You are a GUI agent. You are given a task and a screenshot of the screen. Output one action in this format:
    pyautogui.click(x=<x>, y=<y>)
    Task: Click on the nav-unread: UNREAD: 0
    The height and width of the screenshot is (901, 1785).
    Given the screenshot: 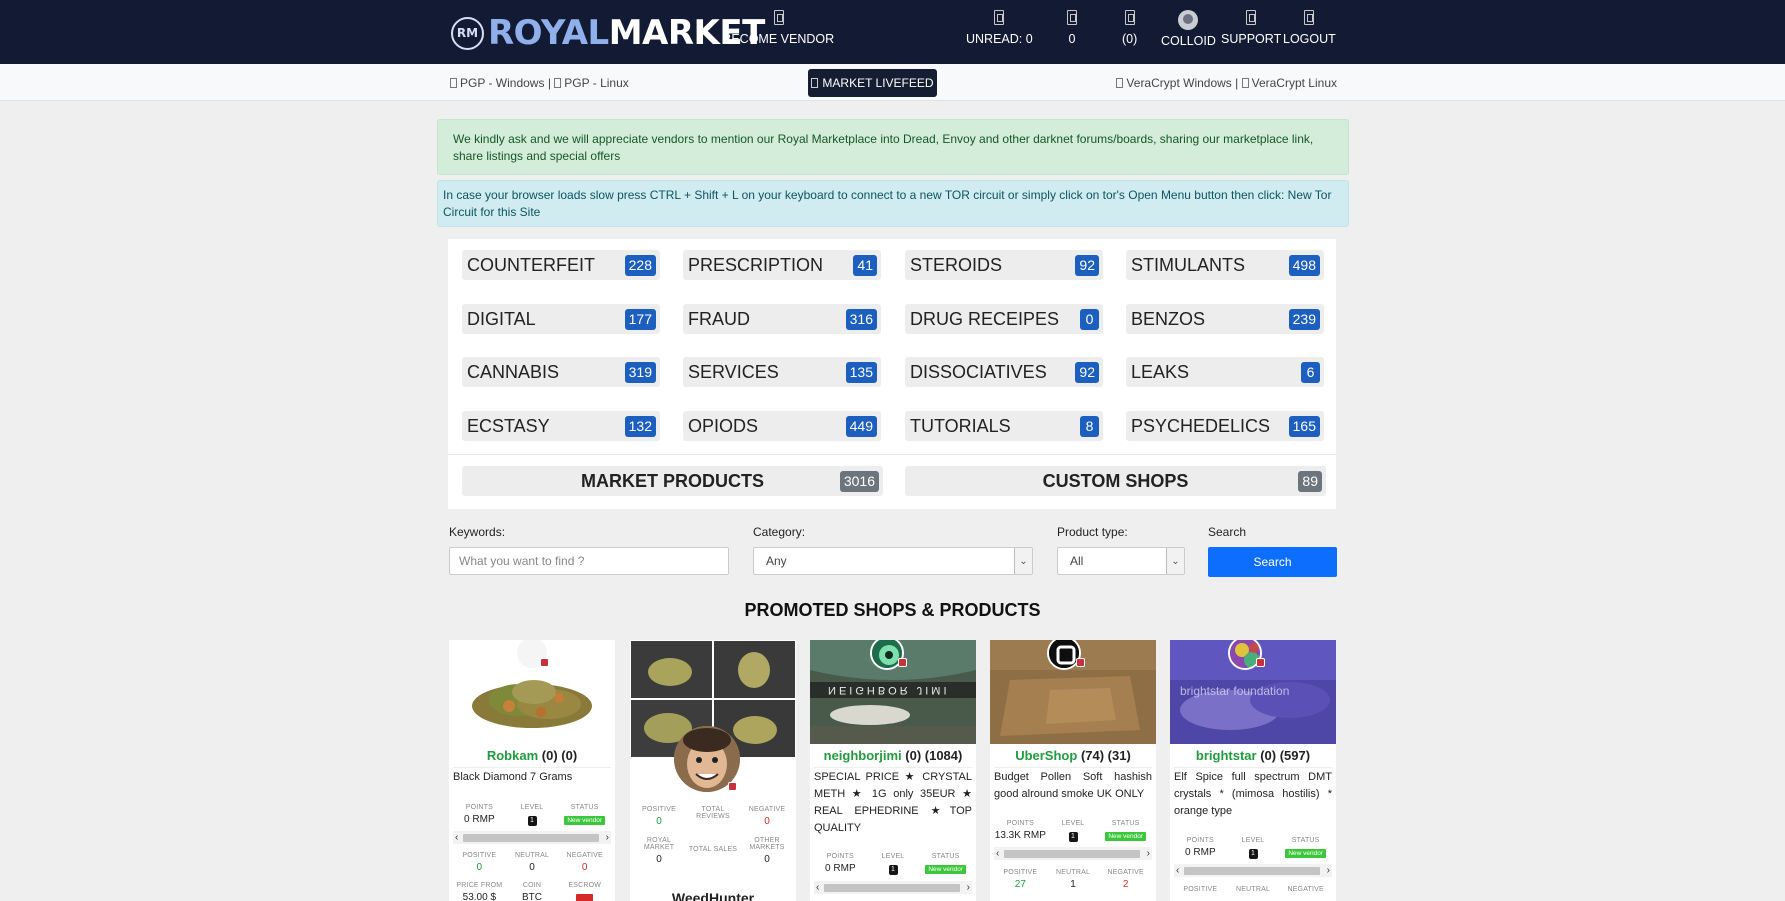 What is the action you would take?
    pyautogui.click(x=999, y=28)
    